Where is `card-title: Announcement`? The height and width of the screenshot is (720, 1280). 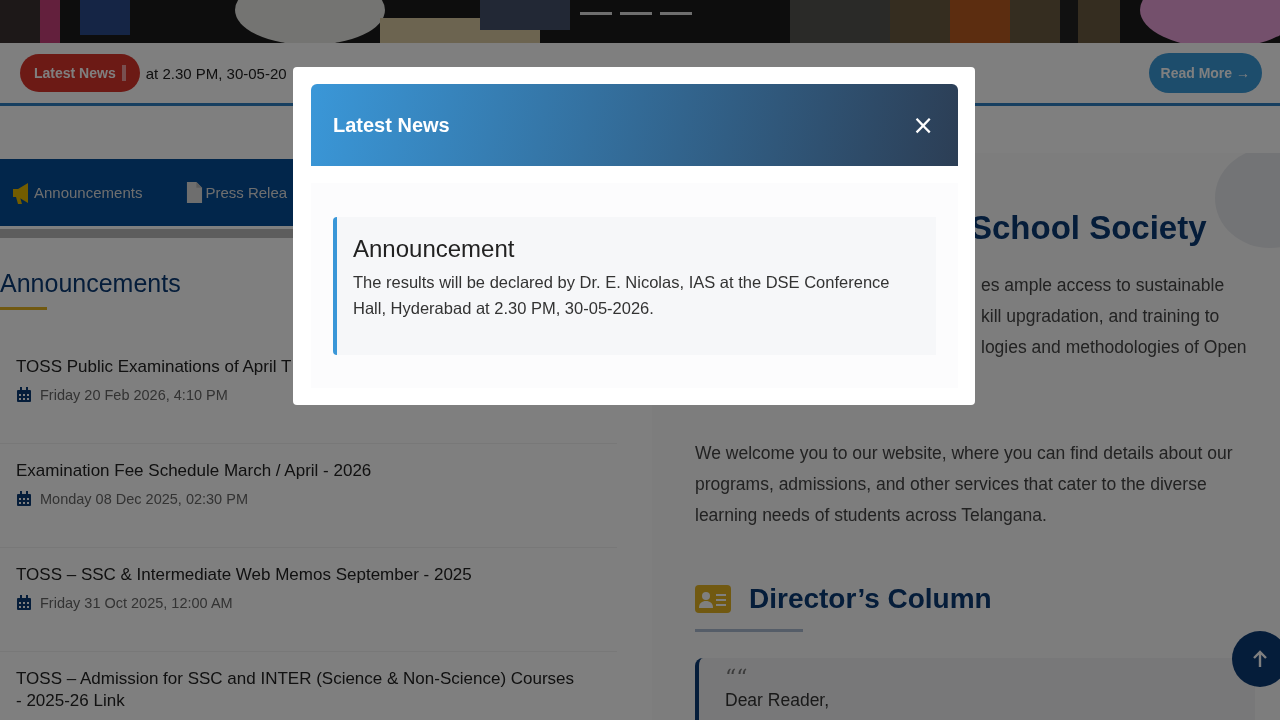
card-title: Announcement is located at coordinates (434, 249).